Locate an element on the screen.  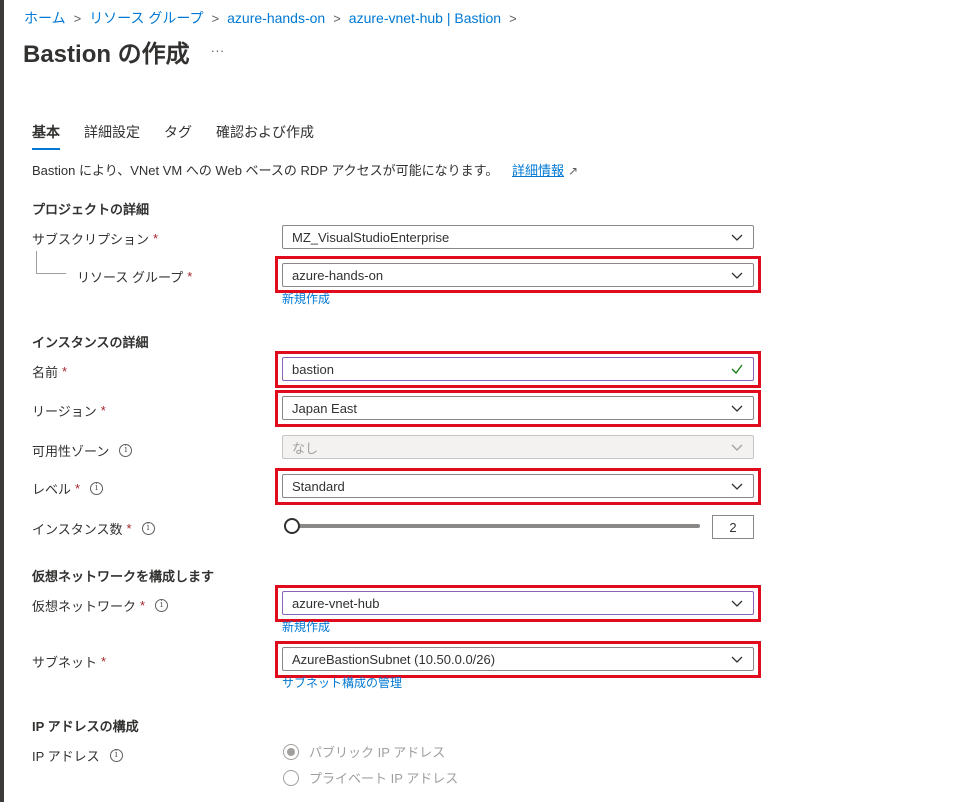
radio-private-ip-label: プライベート IP アドレス is located at coordinates (384, 778).